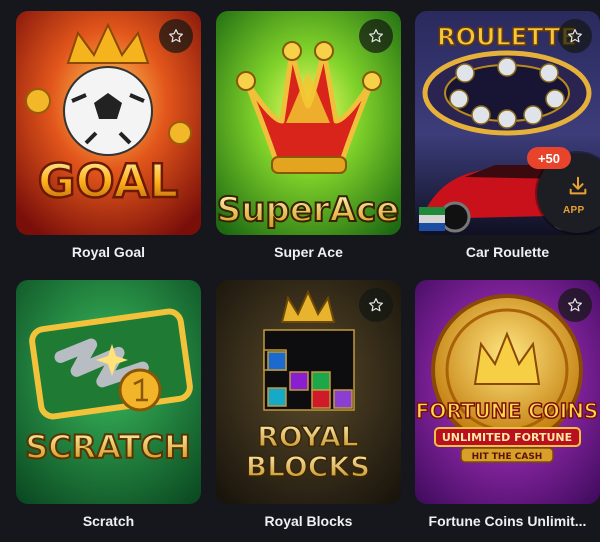 This screenshot has width=600, height=542. I want to click on game-tile-royal-blocks: ROYAL BLOCKS Royal Blocks, so click(308, 404).